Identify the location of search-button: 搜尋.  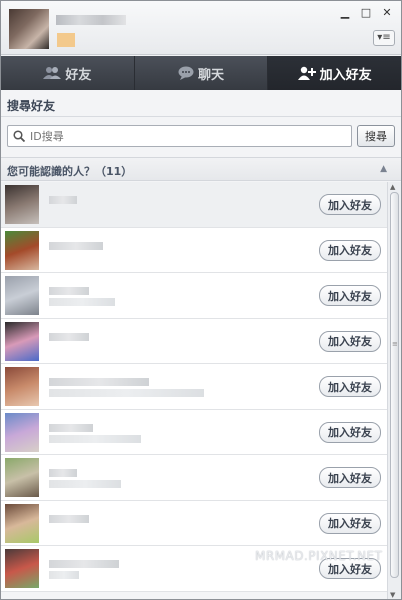
(376, 136).